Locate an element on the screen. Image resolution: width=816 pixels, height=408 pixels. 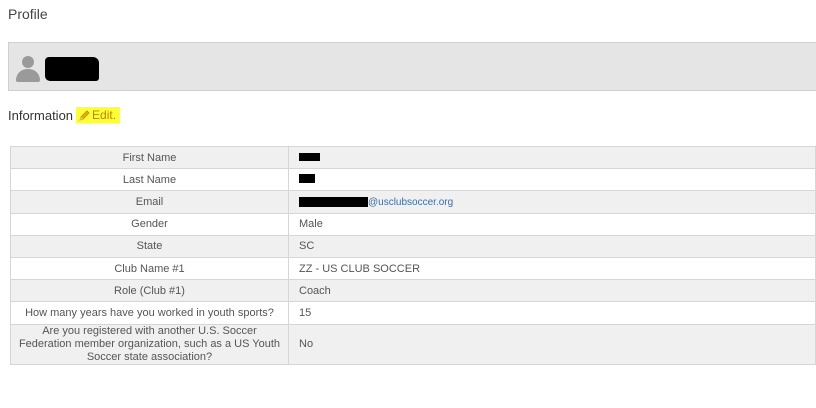
table-row: Role (Club #1) Coach is located at coordinates (413, 291).